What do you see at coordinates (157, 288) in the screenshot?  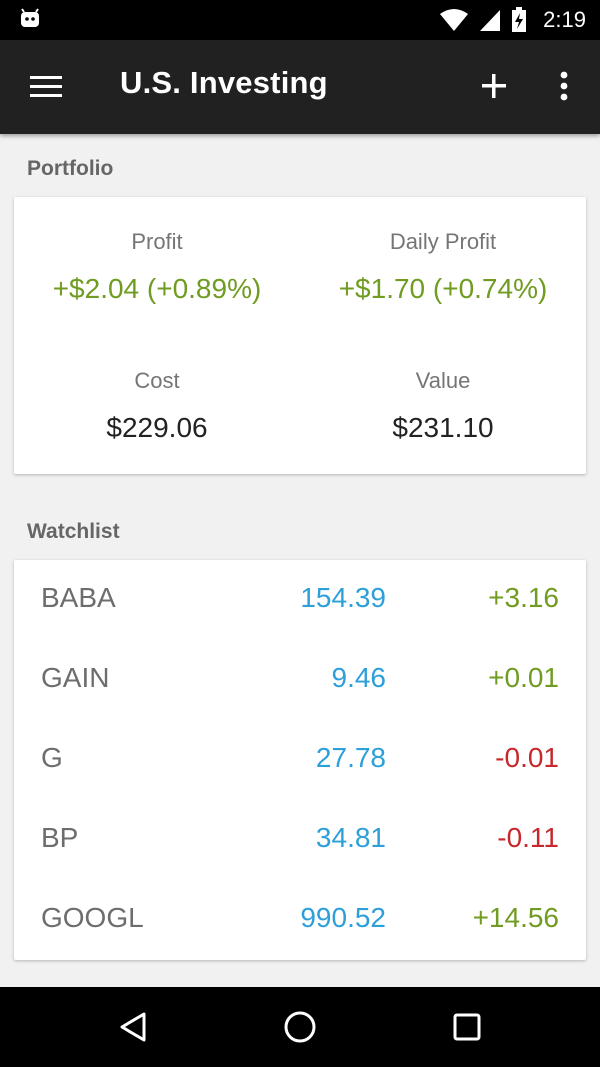 I see `profit-value: +$2.04 (+0.89%)` at bounding box center [157, 288].